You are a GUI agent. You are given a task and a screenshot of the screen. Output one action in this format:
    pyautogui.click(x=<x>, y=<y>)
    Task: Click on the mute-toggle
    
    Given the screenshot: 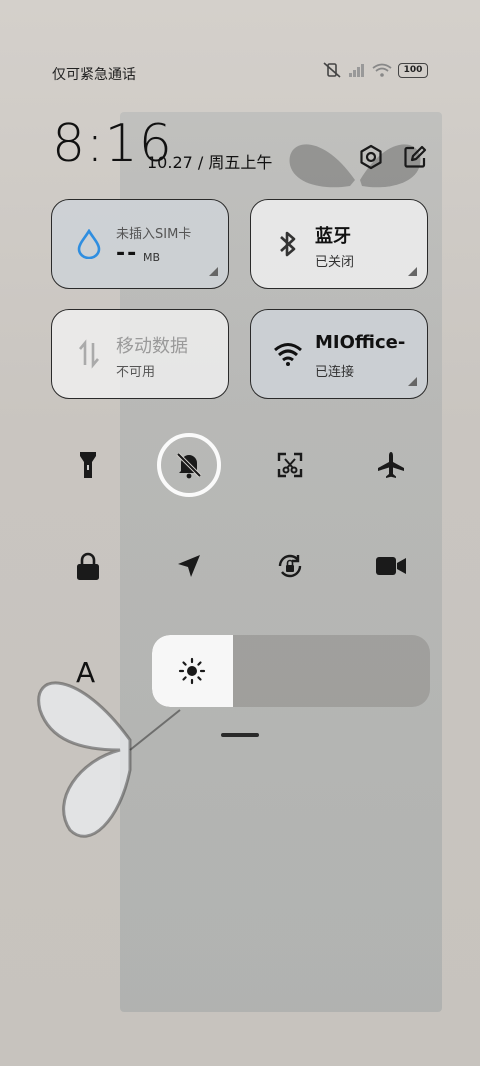 What is the action you would take?
    pyautogui.click(x=189, y=465)
    